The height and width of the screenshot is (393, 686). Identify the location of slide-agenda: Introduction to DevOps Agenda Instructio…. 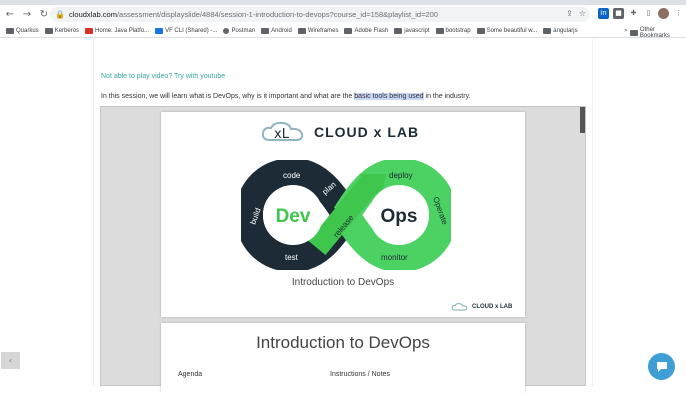
(343, 358).